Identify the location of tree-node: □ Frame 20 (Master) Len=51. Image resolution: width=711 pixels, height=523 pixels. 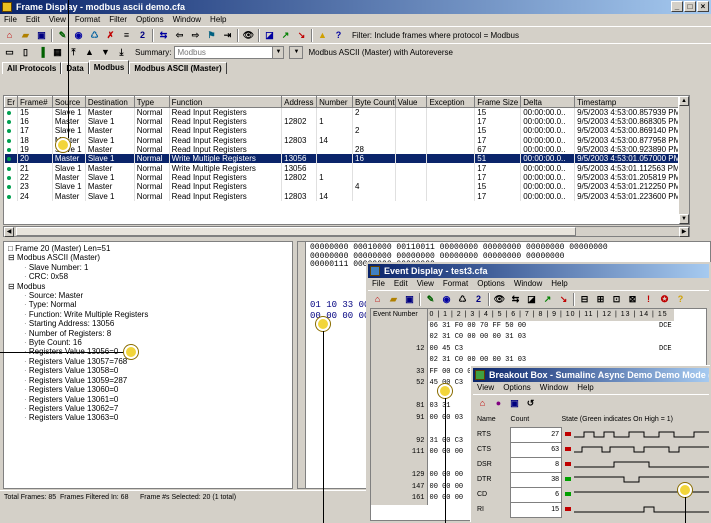
(148, 248).